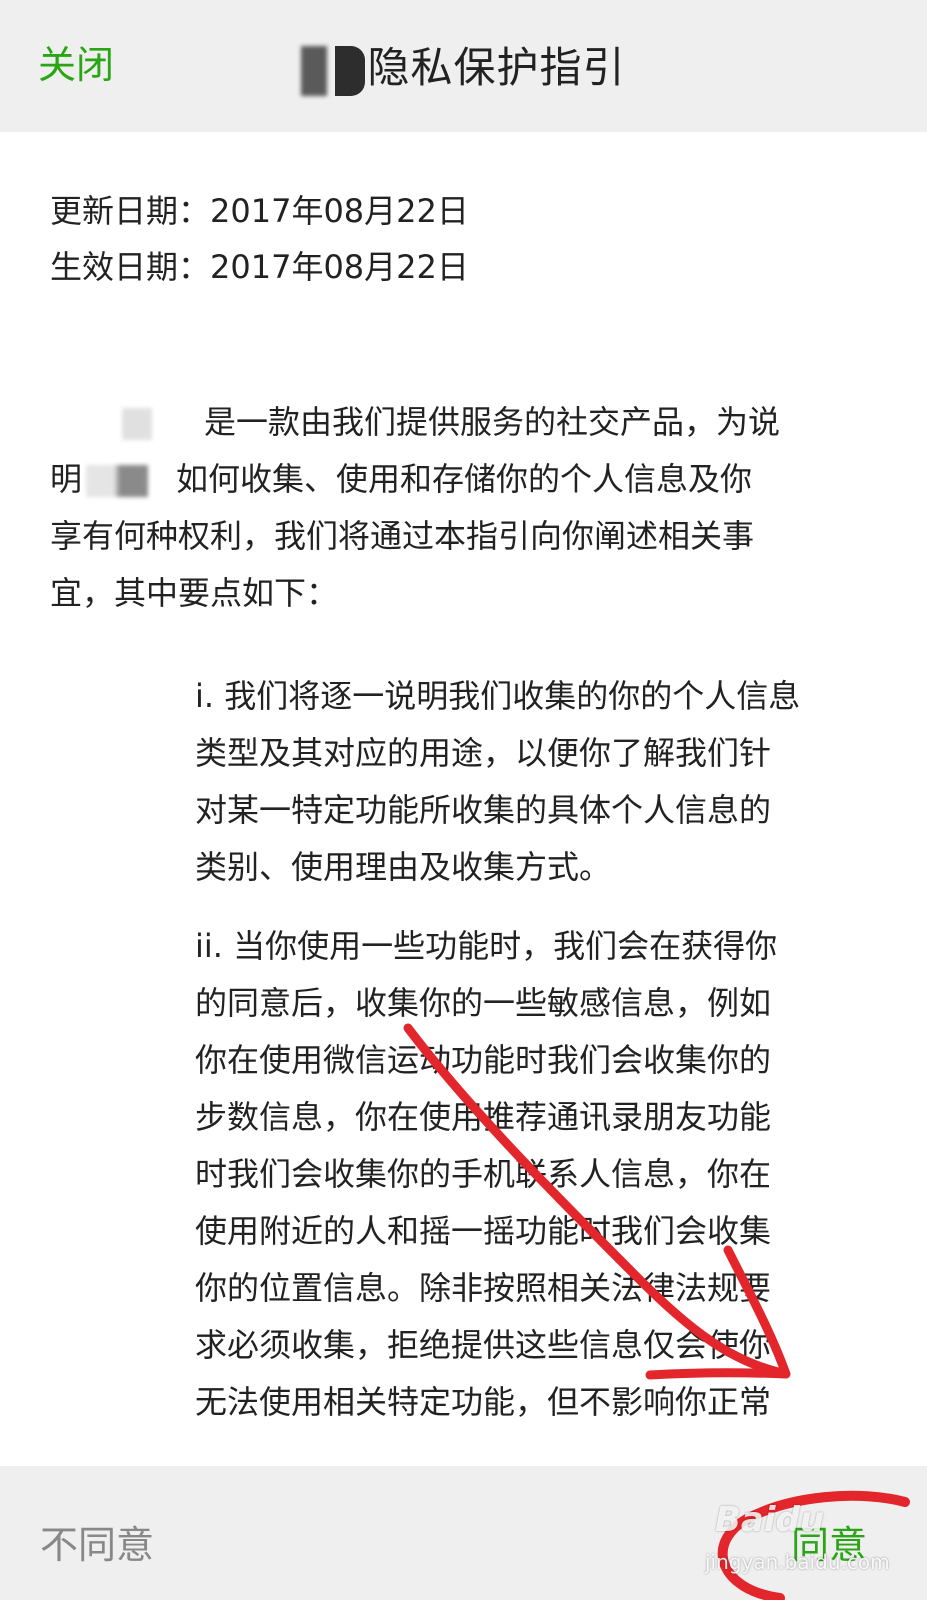  I want to click on bottom-action-bar: 不同意 同意, so click(463, 1533).